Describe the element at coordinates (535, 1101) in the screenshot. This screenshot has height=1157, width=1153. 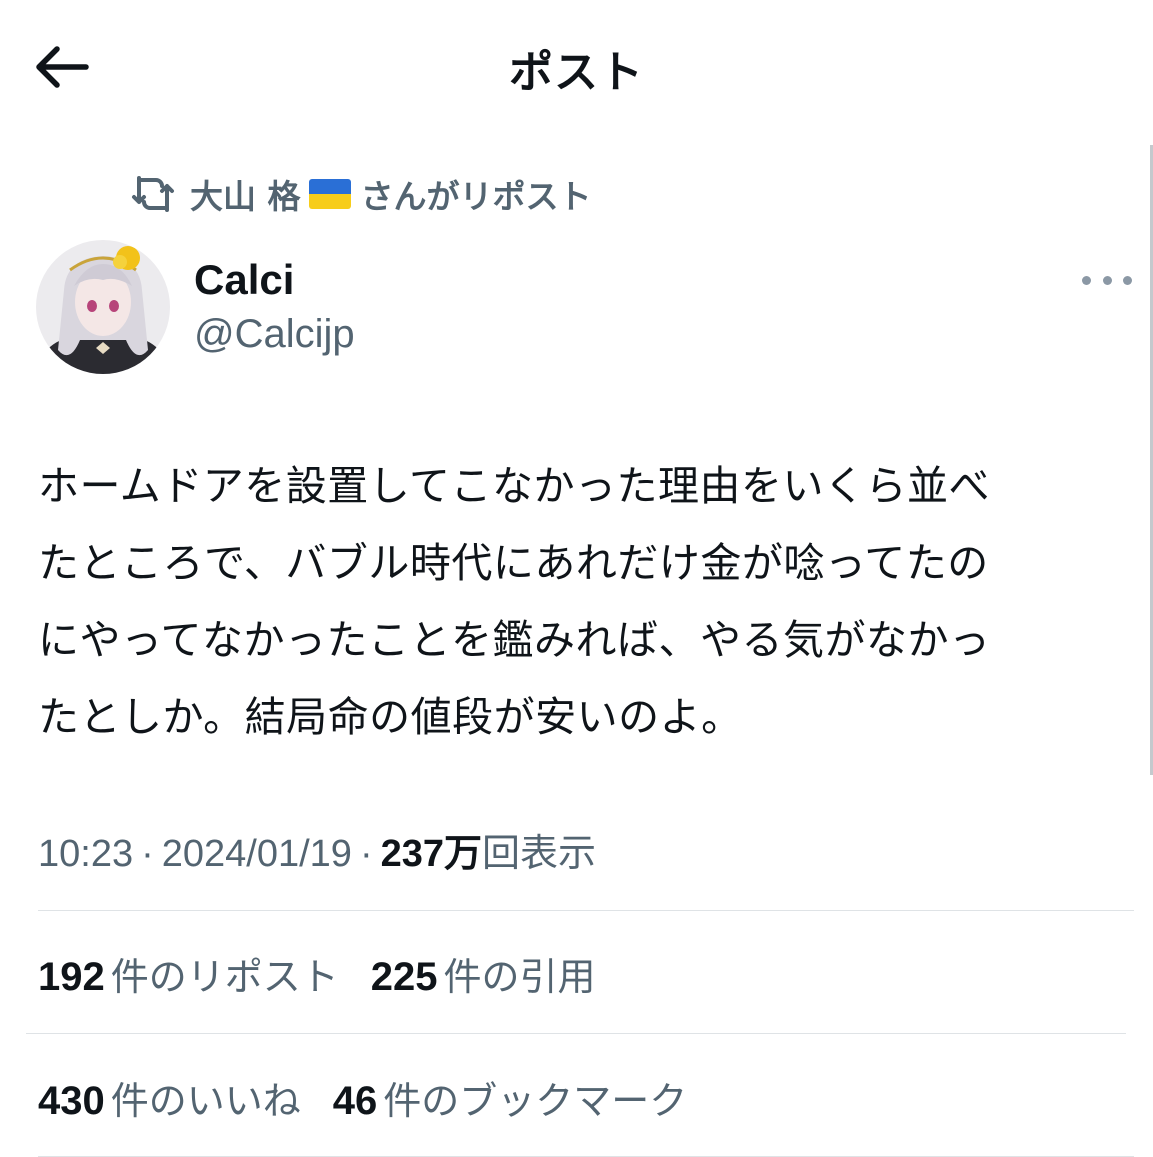
I see `bookmarks-label: 件のブックマーク` at that location.